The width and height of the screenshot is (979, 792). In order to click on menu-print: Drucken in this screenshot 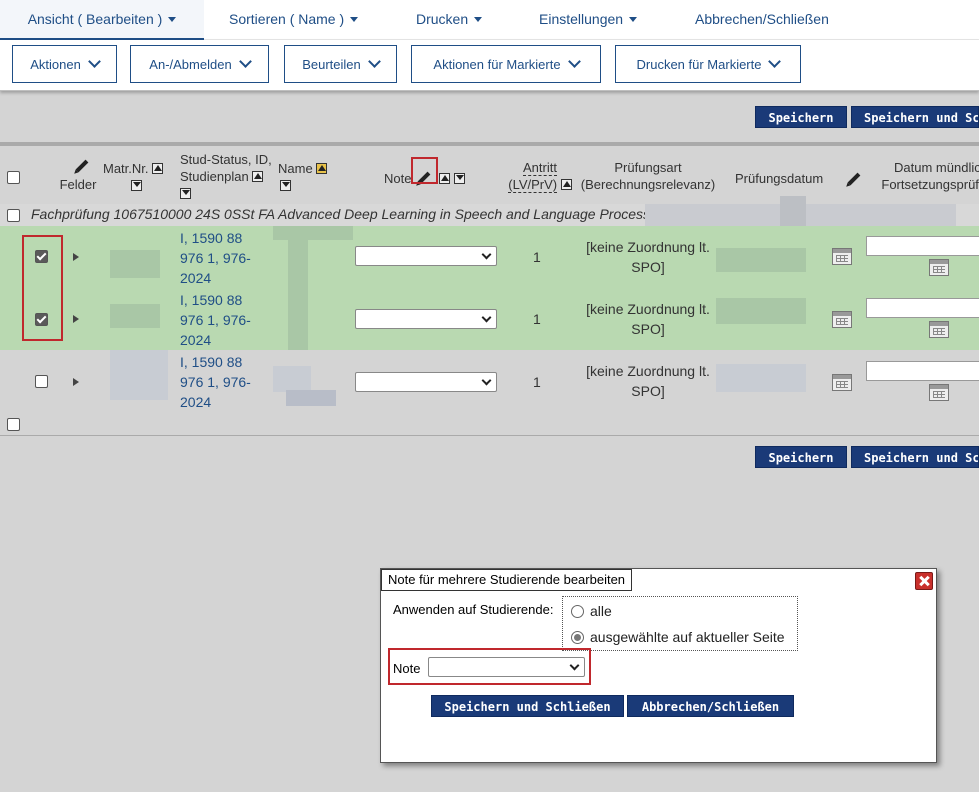, I will do `click(449, 19)`.